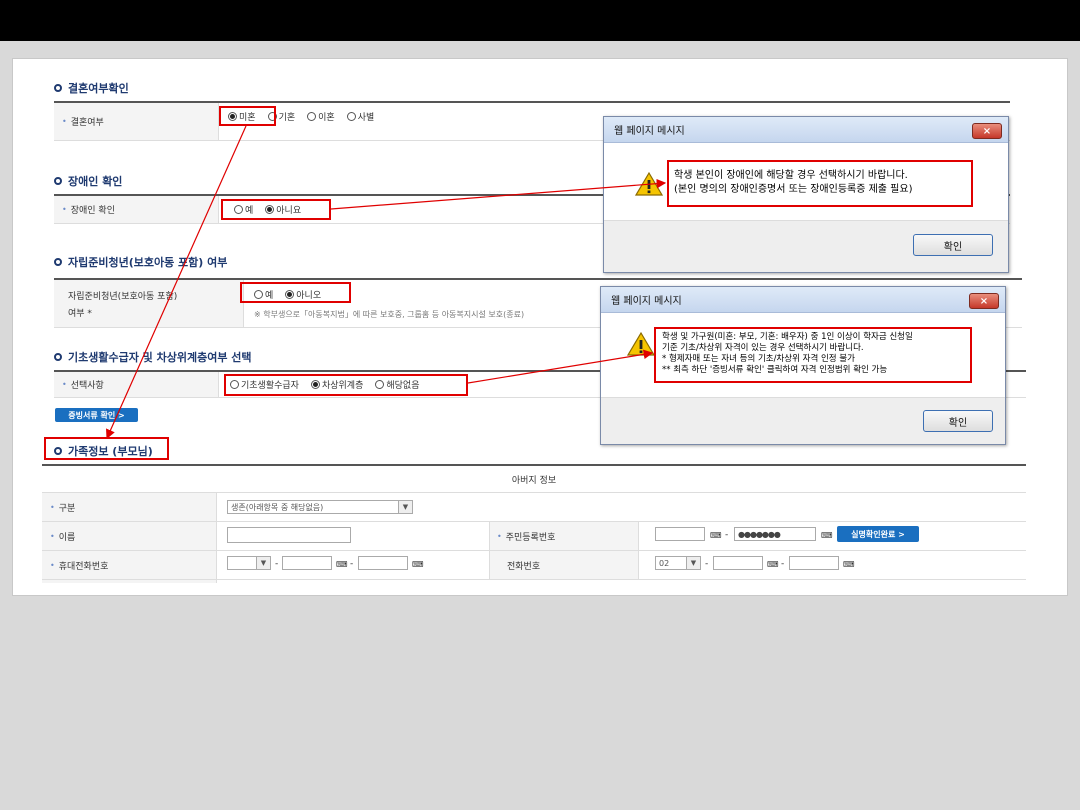  I want to click on arrow-to-family, so click(176, 282).